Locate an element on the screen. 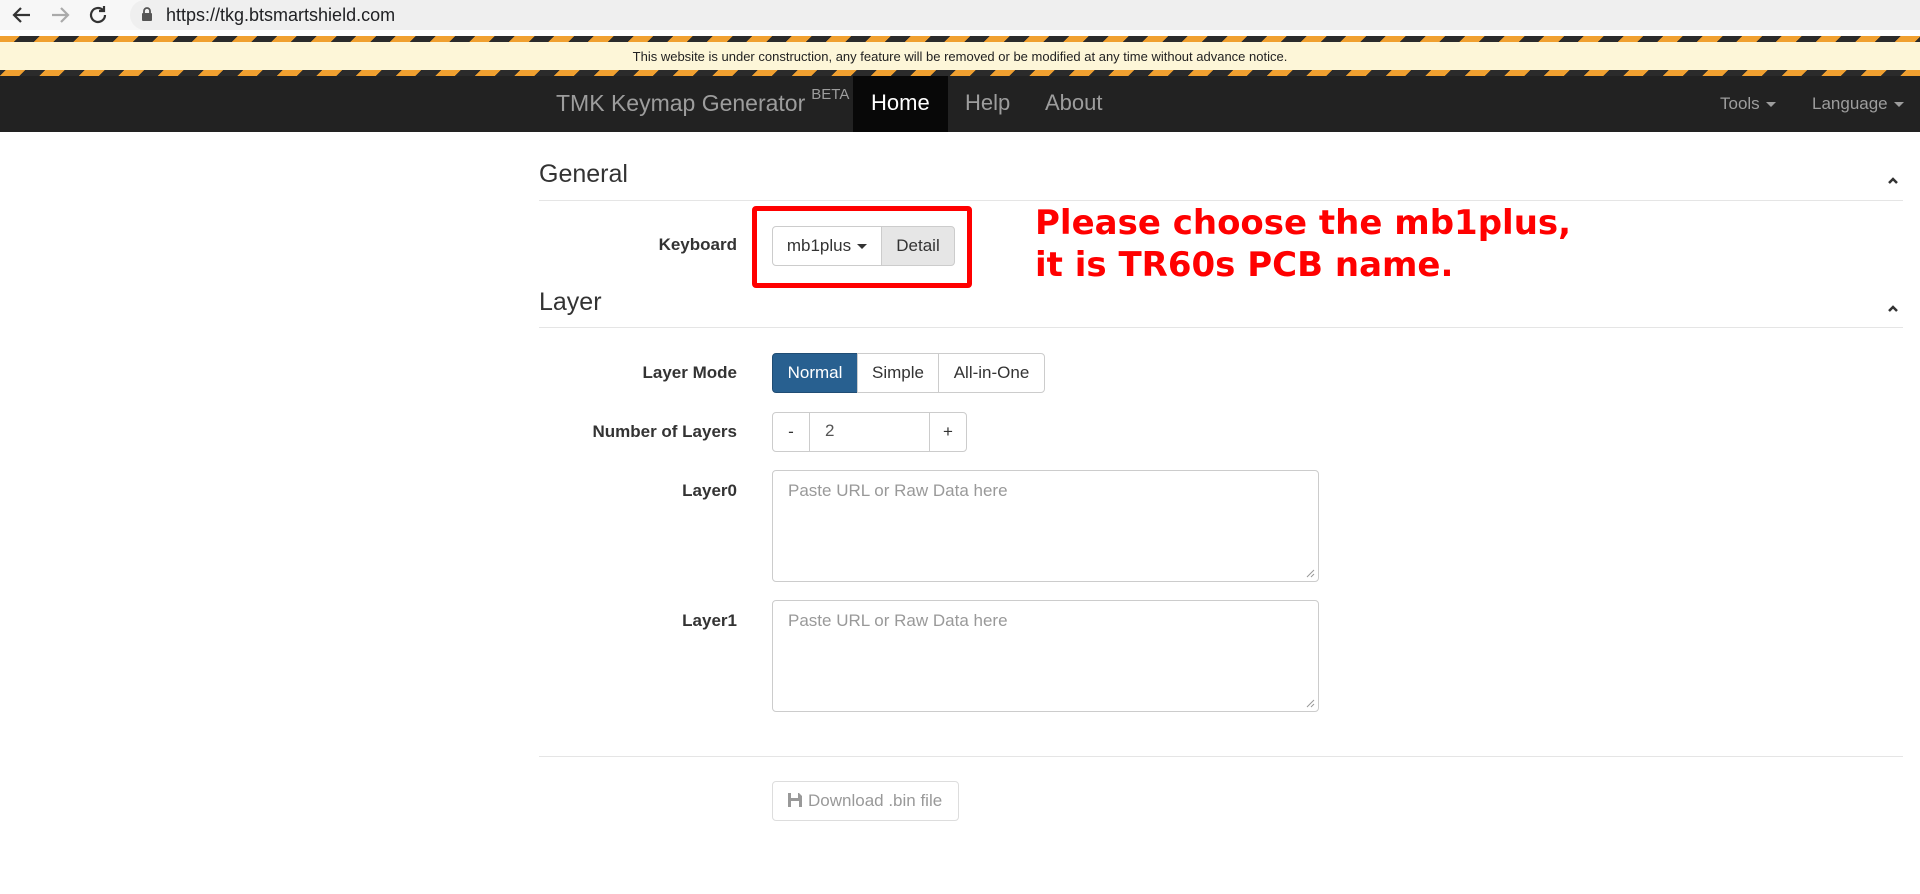  download-label: Download .bin file is located at coordinates (875, 800).